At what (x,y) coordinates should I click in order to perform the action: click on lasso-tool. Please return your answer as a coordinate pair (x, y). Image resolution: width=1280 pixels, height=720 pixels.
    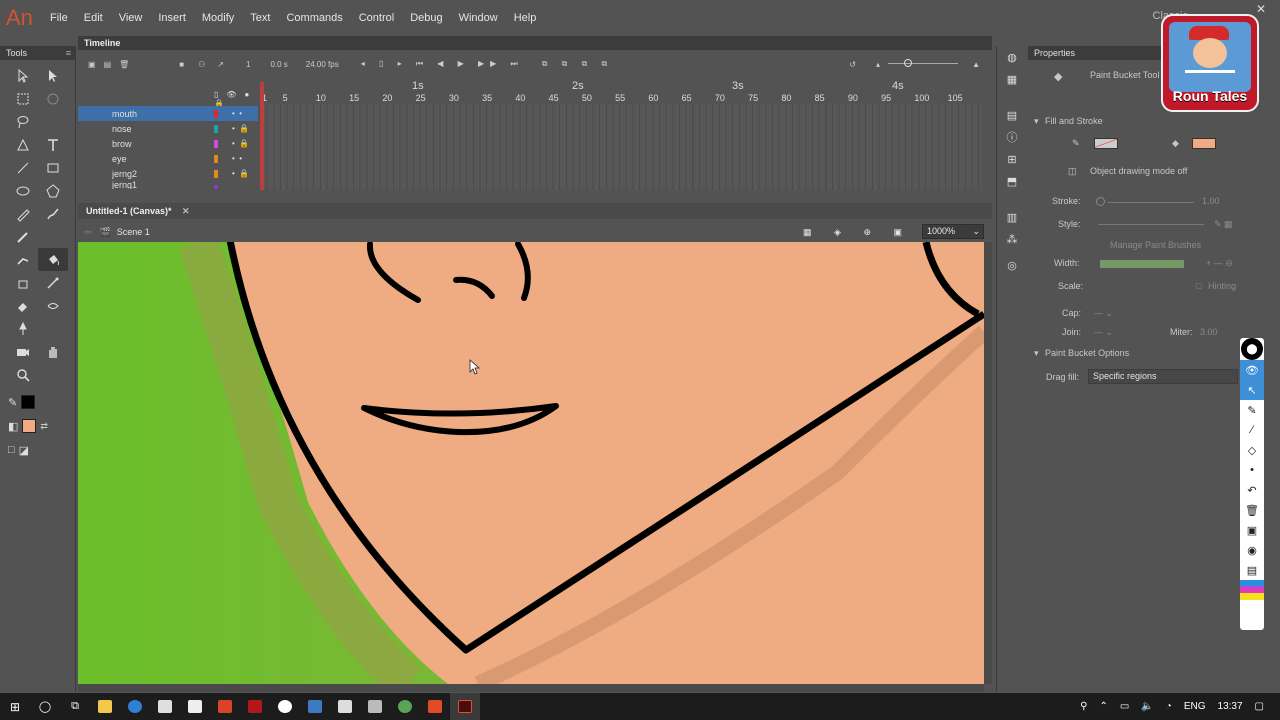
    Looking at the image, I should click on (23, 121).